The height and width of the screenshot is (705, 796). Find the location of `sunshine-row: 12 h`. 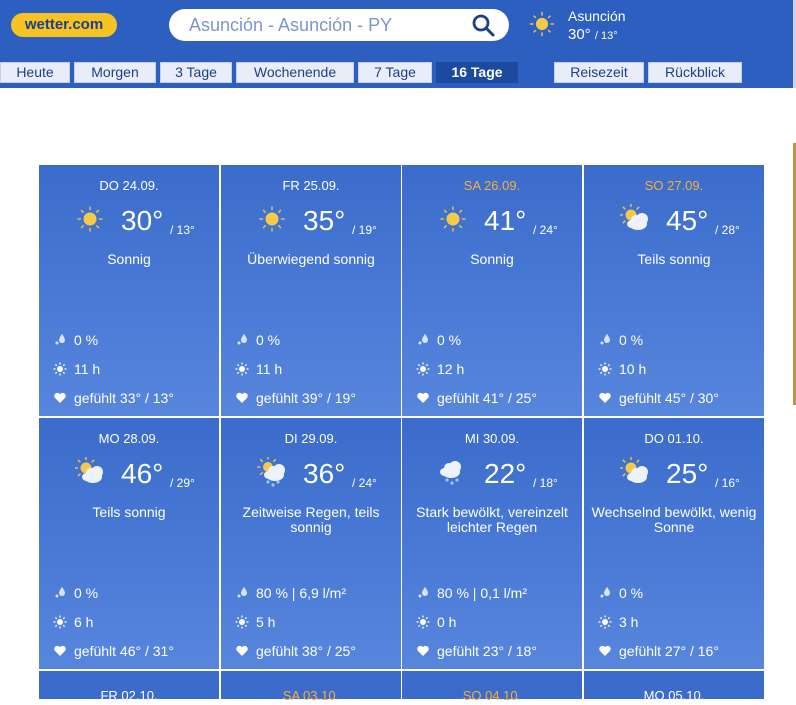

sunshine-row: 12 h is located at coordinates (440, 369).